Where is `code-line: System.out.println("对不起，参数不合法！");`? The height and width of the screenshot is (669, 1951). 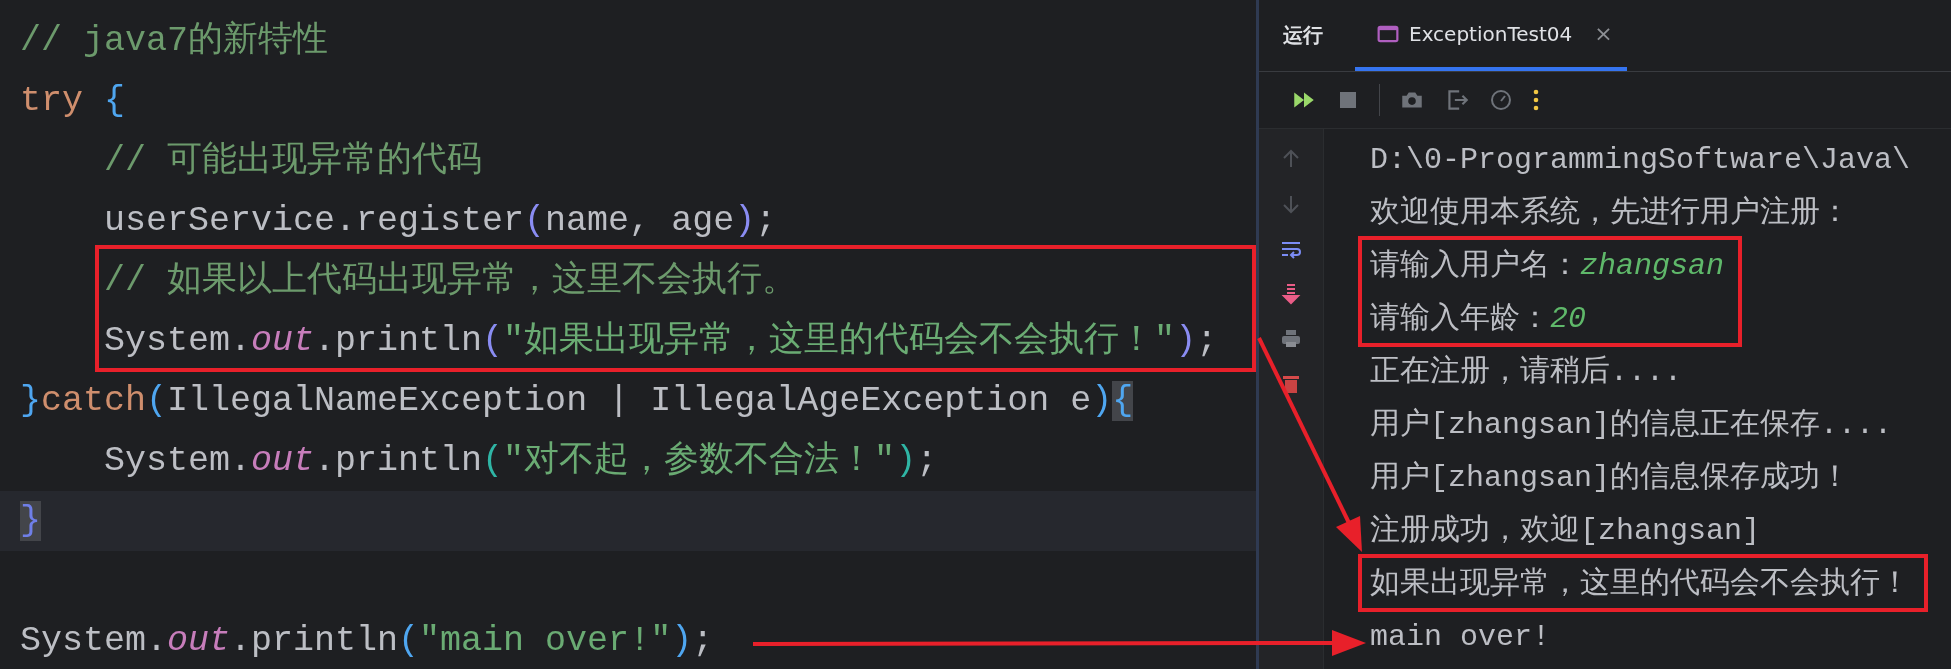
code-line: System.out.println("对不起，参数不合法！"); is located at coordinates (520, 460).